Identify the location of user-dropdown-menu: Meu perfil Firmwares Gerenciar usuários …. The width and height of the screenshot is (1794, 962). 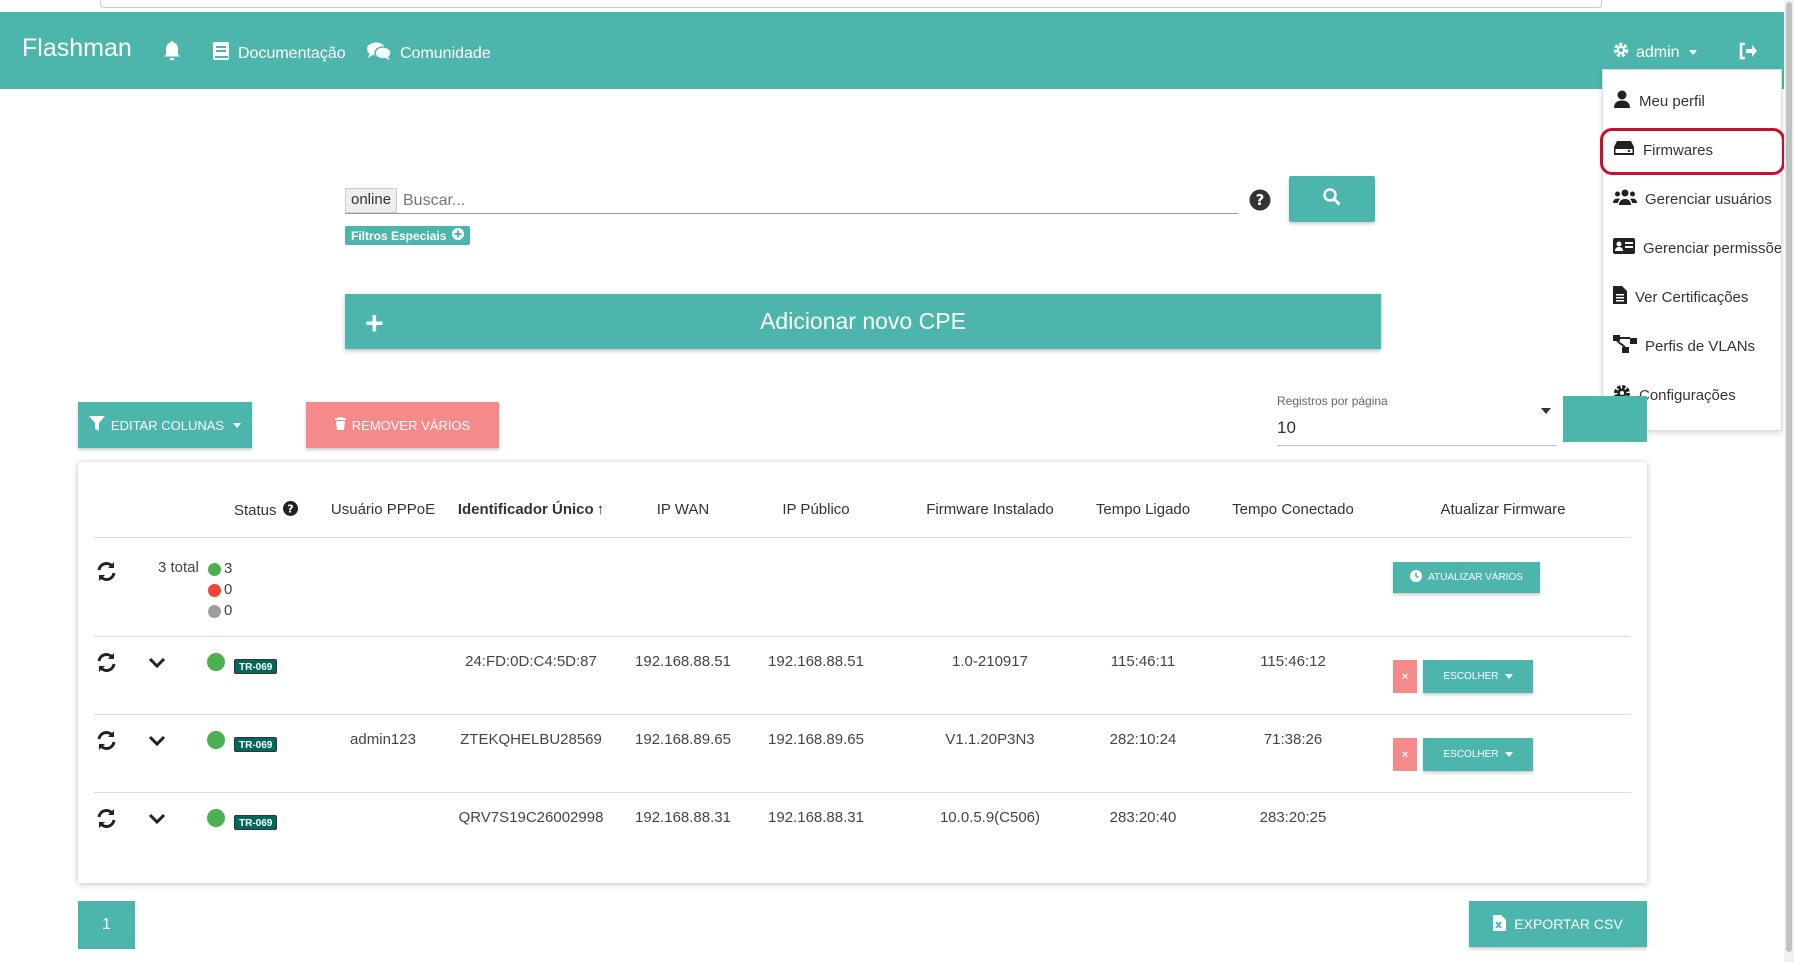
(1692, 250).